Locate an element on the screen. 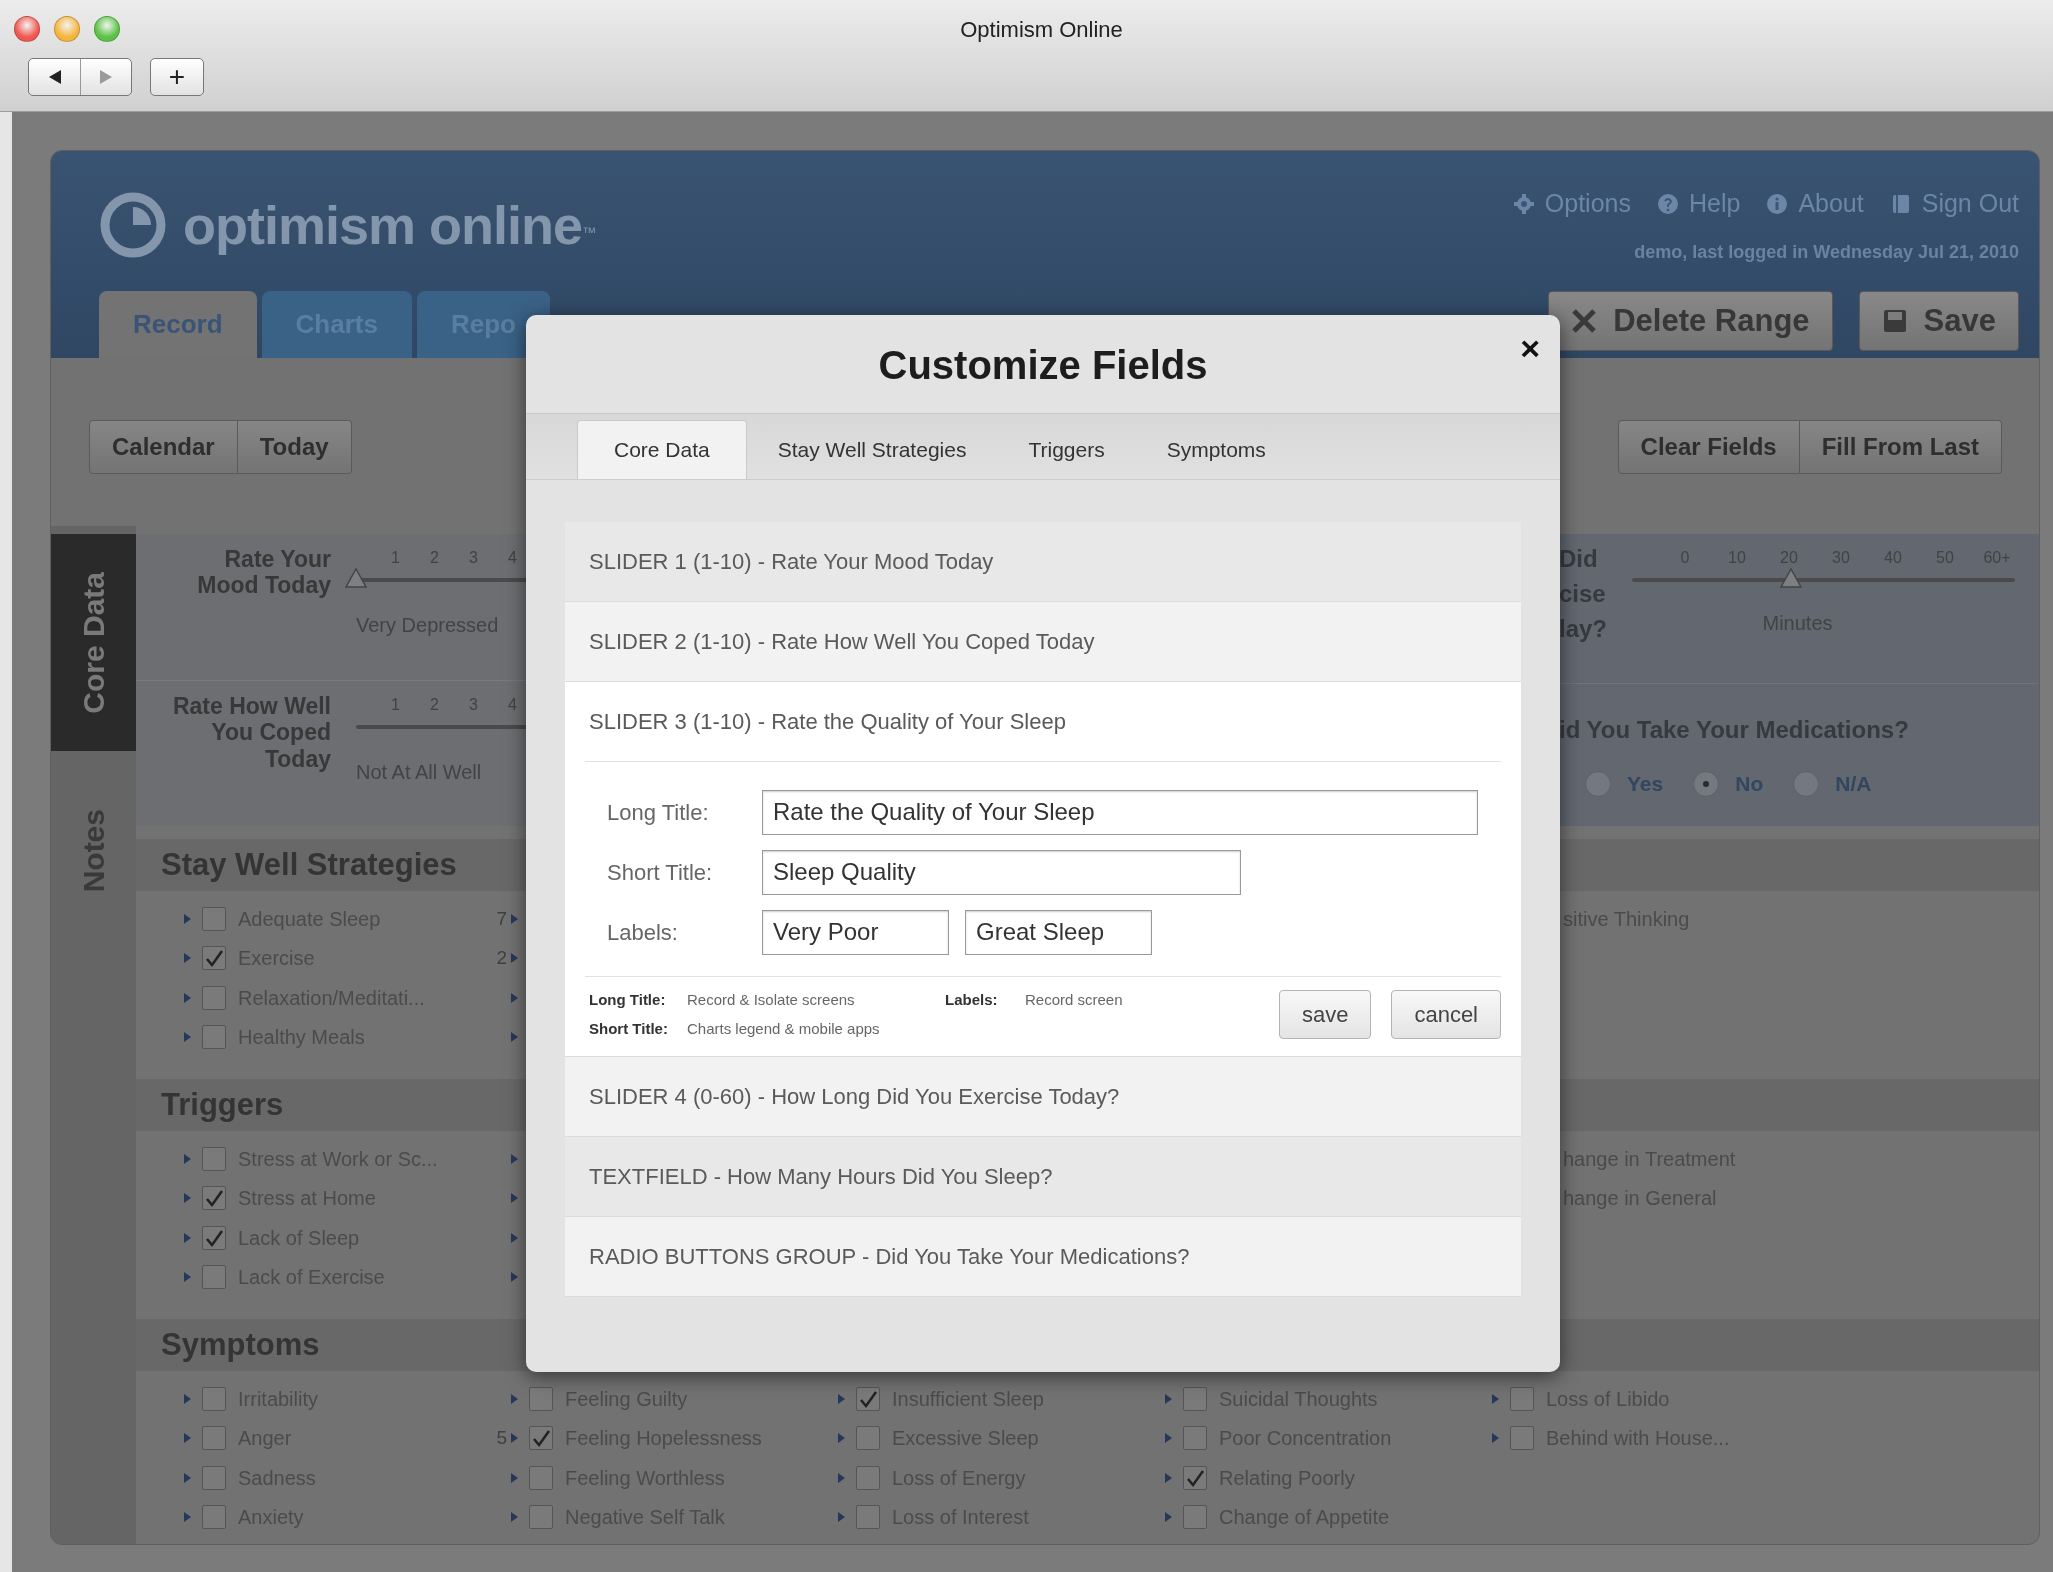 Image resolution: width=2053 pixels, height=1572 pixels. close-button is located at coordinates (27, 29).